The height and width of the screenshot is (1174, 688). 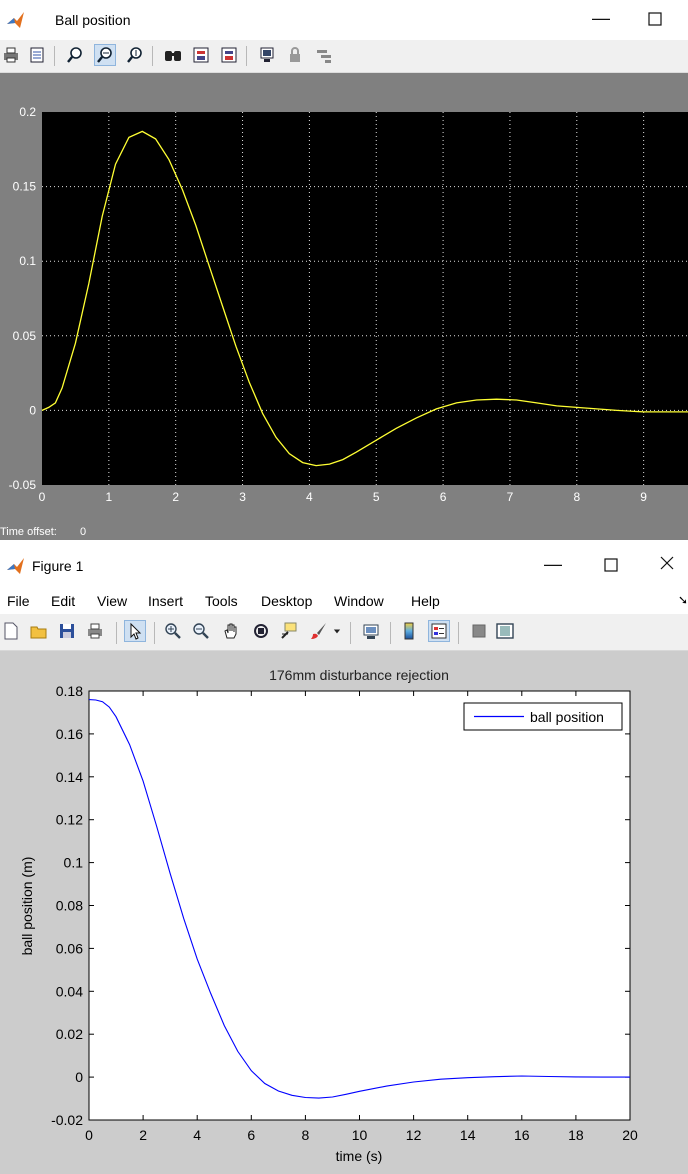 What do you see at coordinates (359, 601) in the screenshot?
I see `menu-window: Window` at bounding box center [359, 601].